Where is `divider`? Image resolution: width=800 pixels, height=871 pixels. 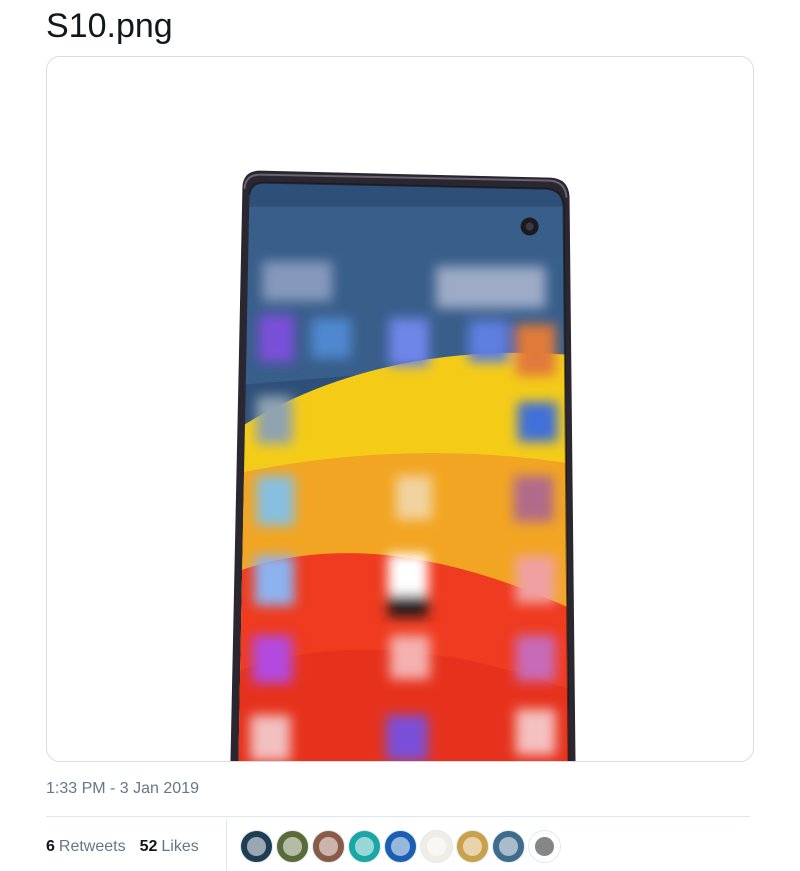
divider is located at coordinates (398, 816).